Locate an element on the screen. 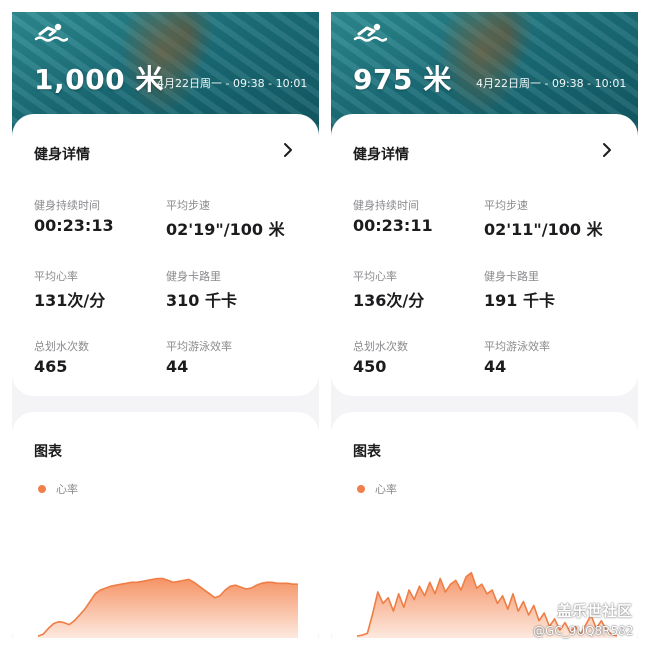  distance-value: 975 米 is located at coordinates (402, 79).